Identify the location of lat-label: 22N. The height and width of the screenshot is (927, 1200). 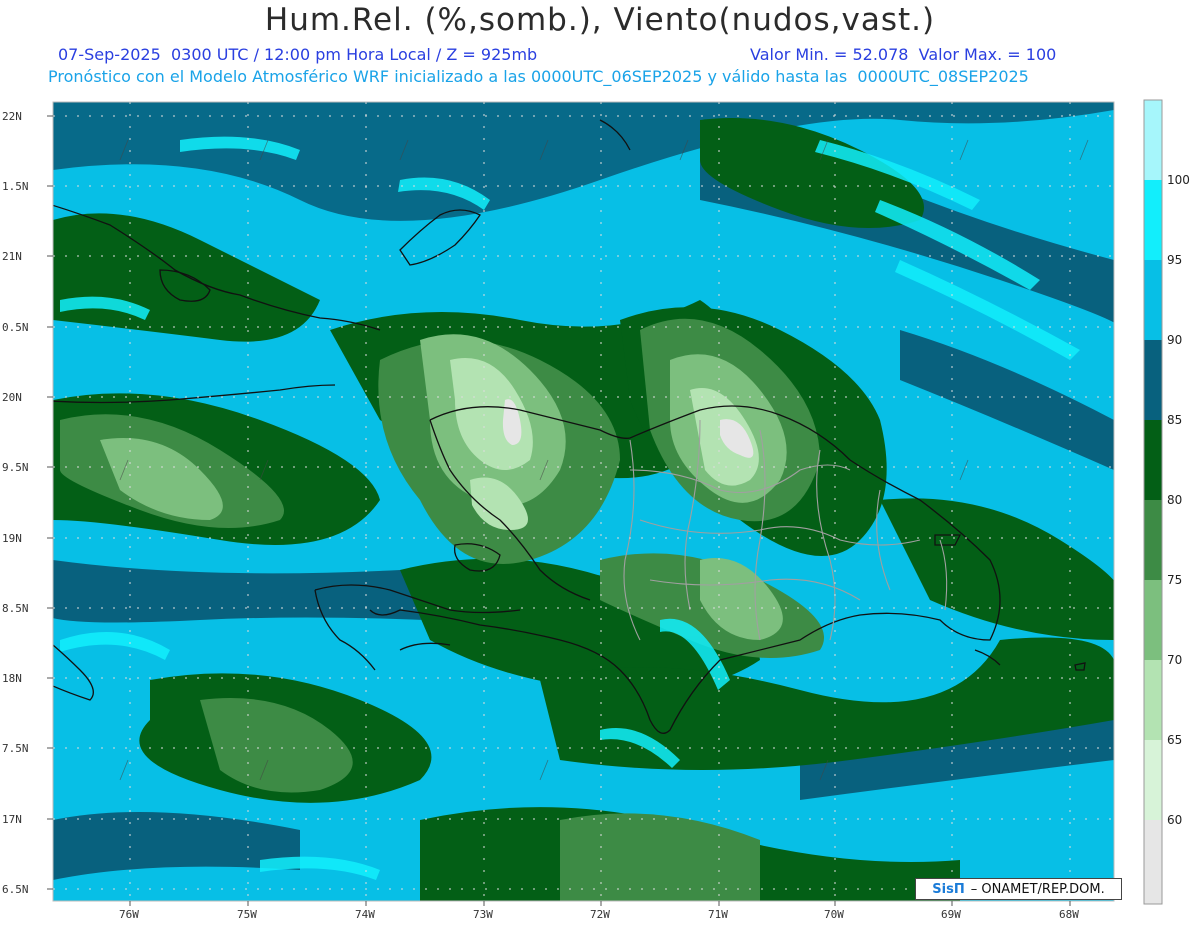
(12, 116).